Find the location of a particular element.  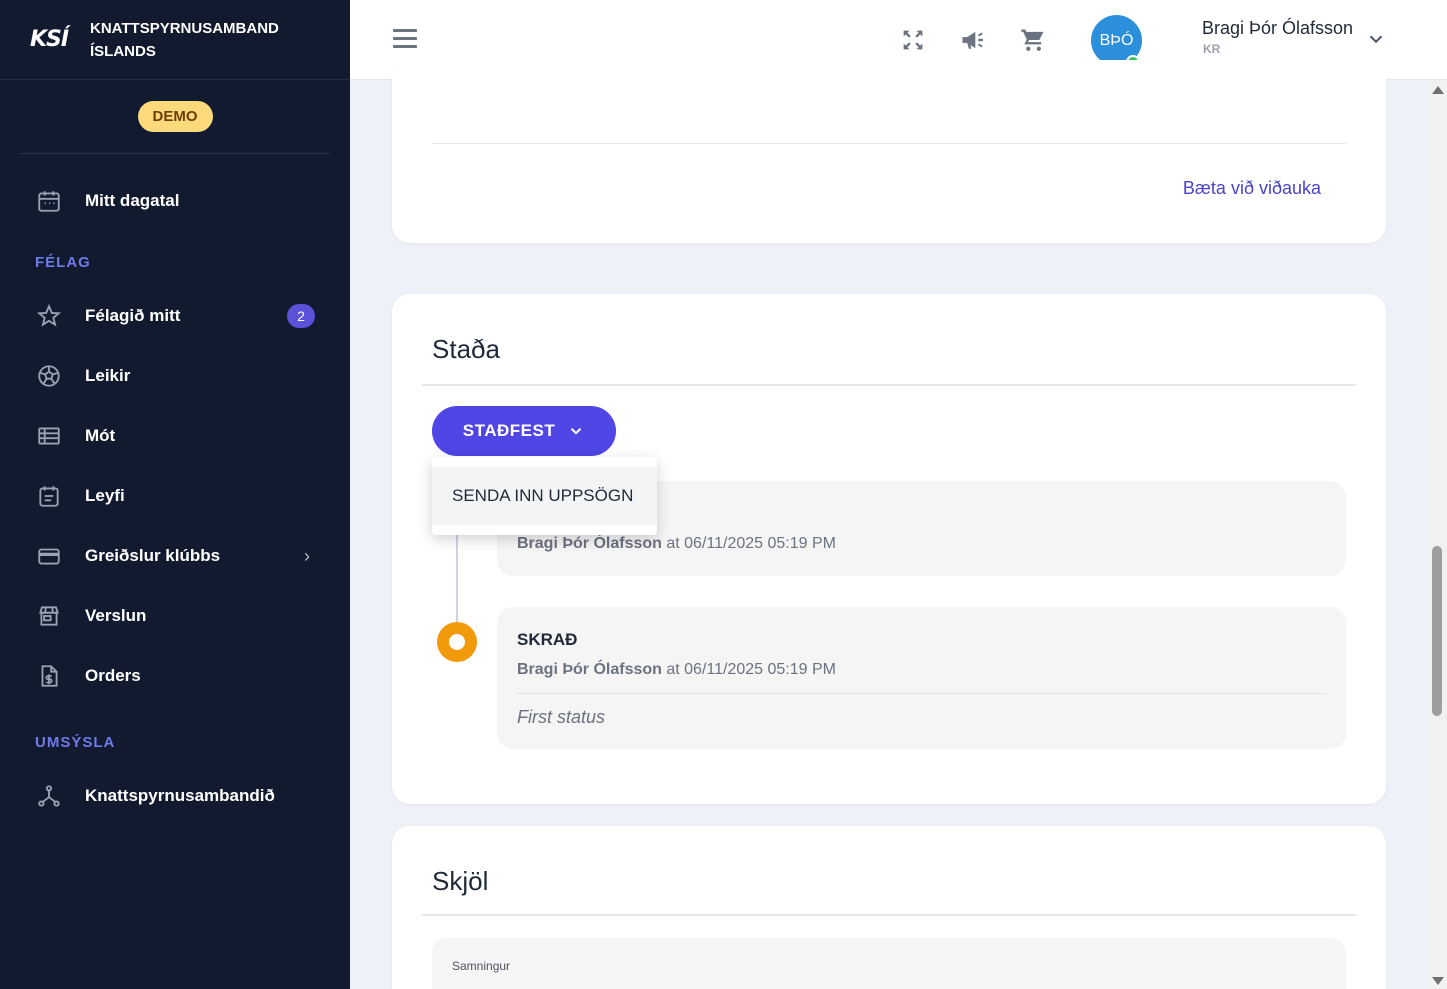

storefront-icon is located at coordinates (49, 616).